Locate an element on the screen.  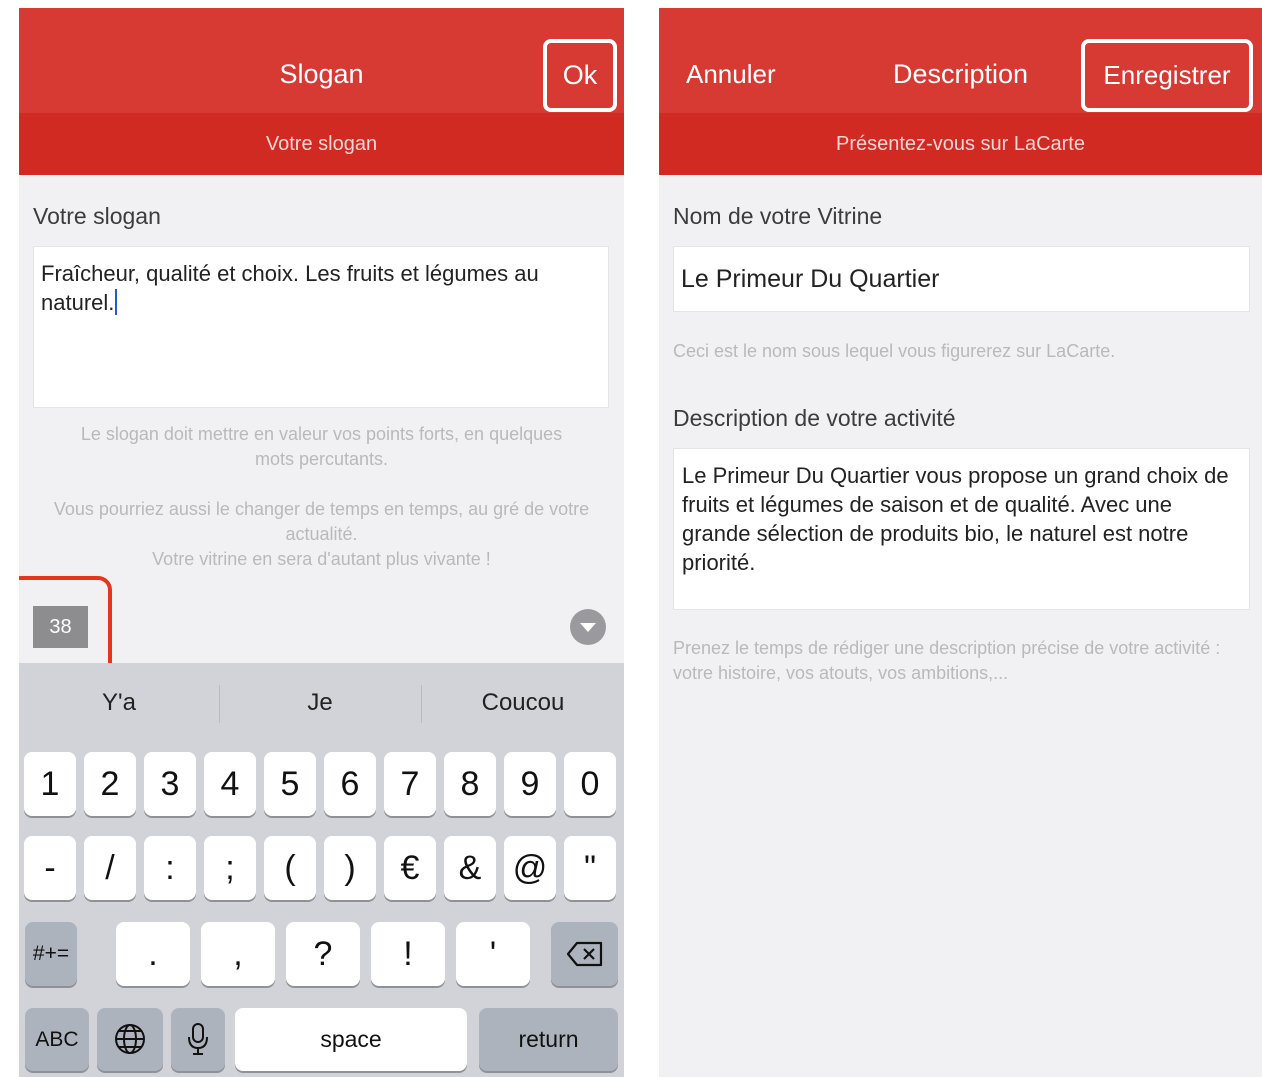
more-symbols-key: #+= is located at coordinates (51, 954).